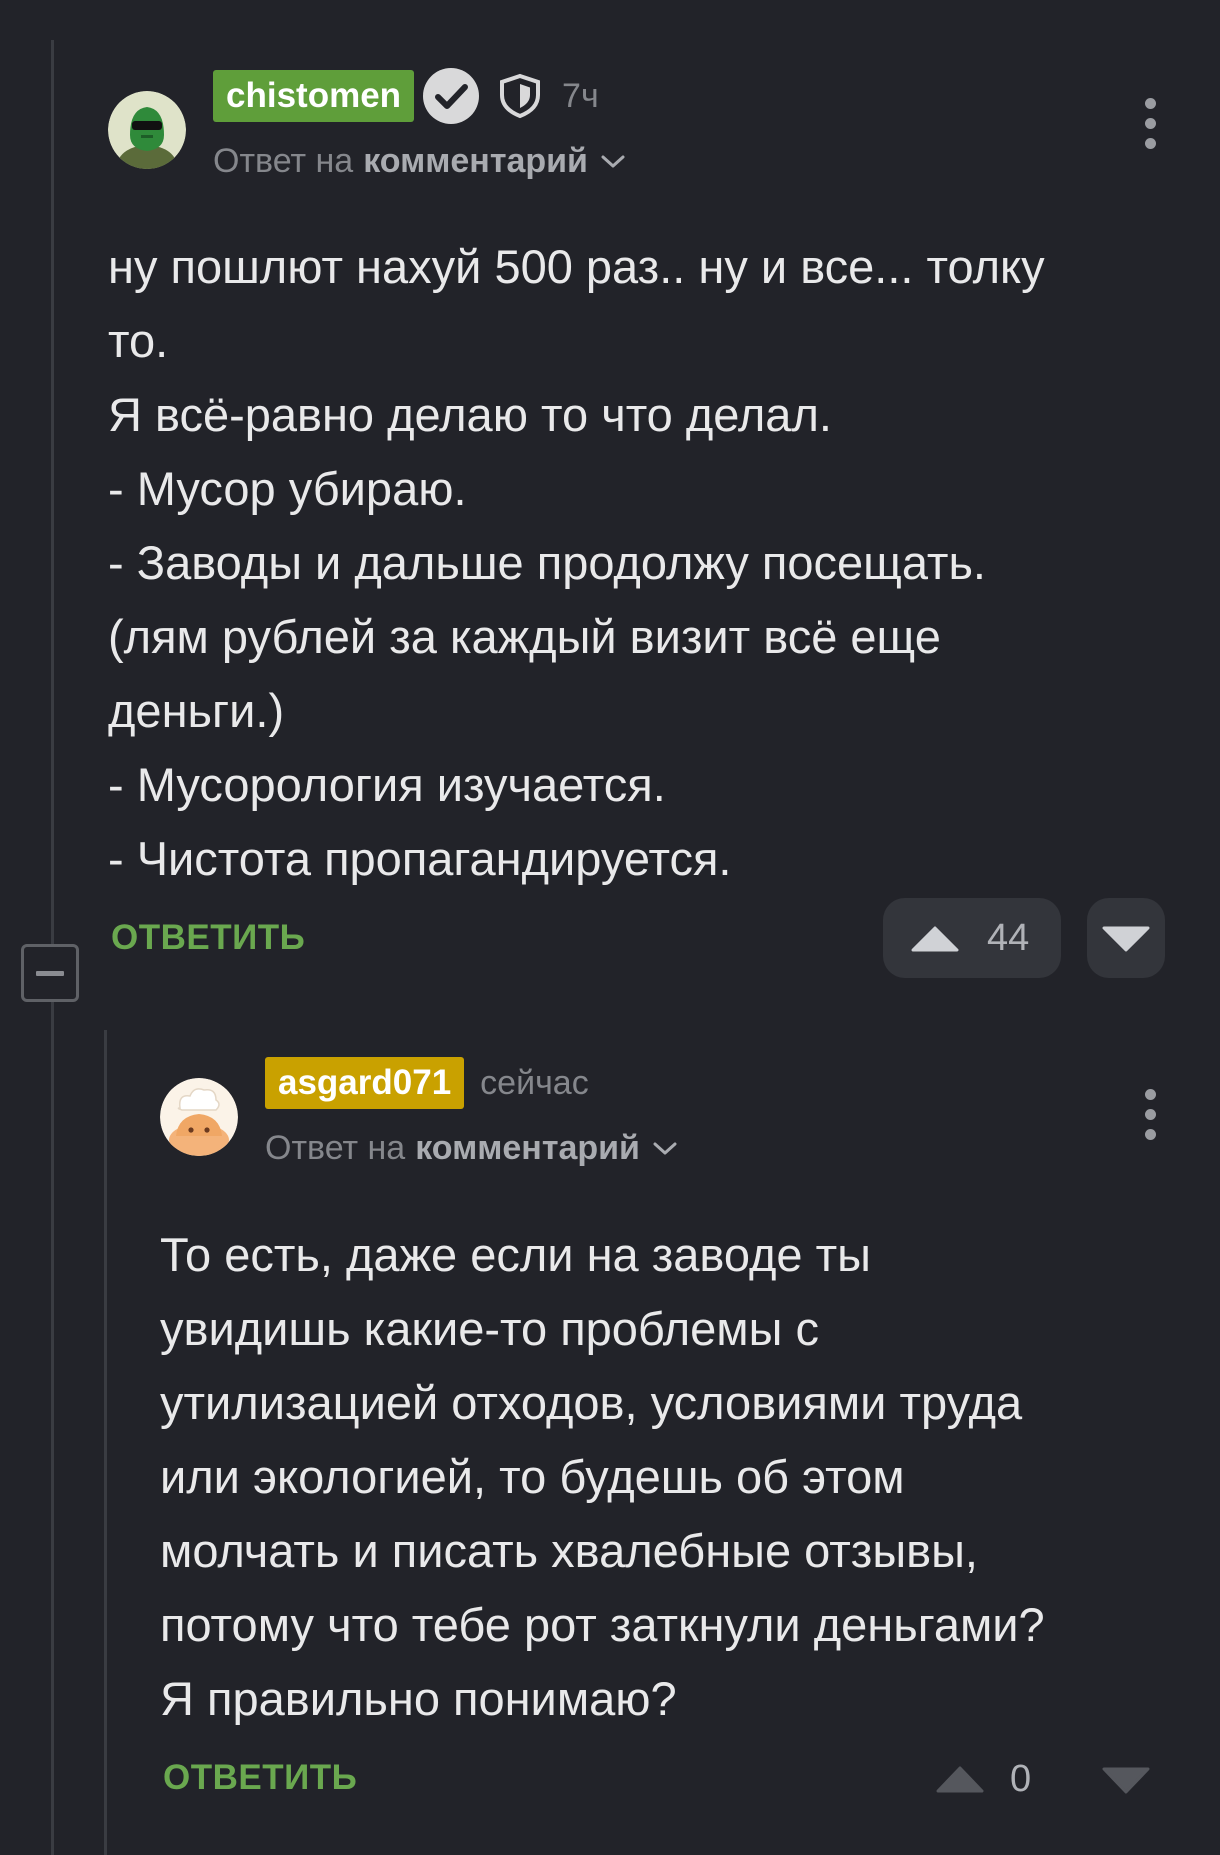 The width and height of the screenshot is (1220, 1855). I want to click on comment-line: то., so click(138, 340).